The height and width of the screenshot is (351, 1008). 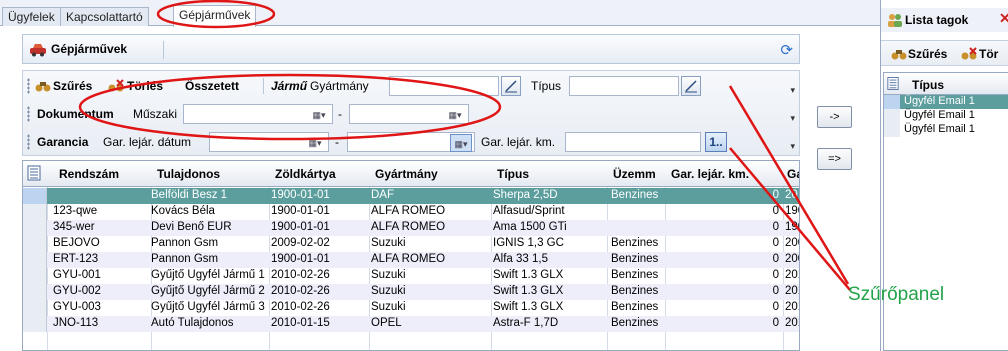 I want to click on table-cell: OPEL, so click(x=386, y=323).